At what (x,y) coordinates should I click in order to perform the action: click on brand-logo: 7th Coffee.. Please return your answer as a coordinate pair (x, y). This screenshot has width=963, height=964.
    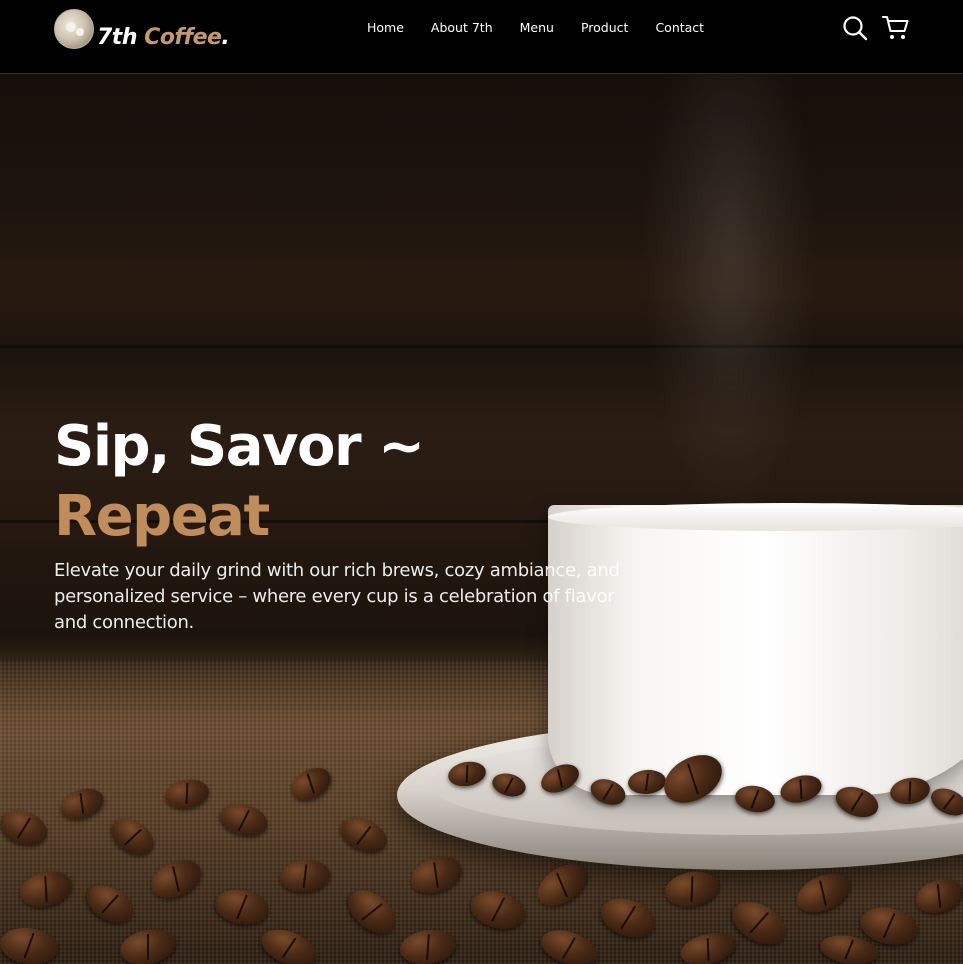
    Looking at the image, I should click on (142, 28).